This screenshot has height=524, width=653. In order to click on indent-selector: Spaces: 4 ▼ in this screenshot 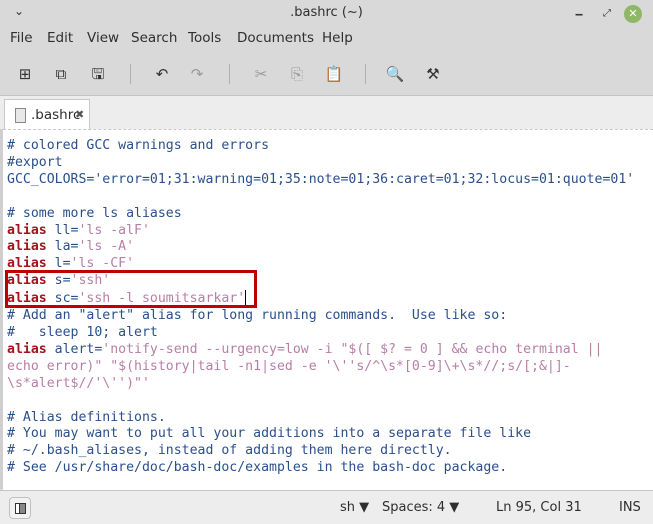, I will do `click(420, 507)`.